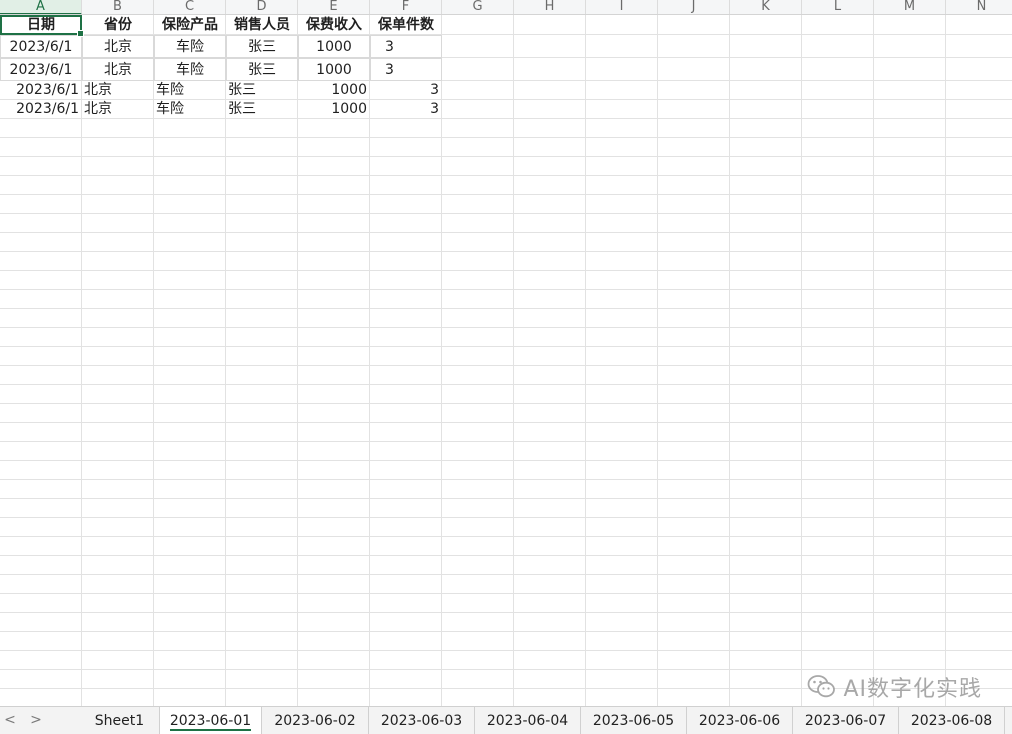  I want to click on sheet-tab-label: 2023-06-08, so click(951, 721).